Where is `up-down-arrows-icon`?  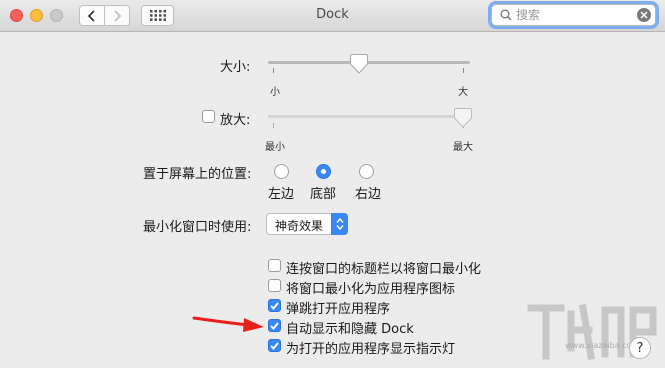
up-down-arrows-icon is located at coordinates (339, 224).